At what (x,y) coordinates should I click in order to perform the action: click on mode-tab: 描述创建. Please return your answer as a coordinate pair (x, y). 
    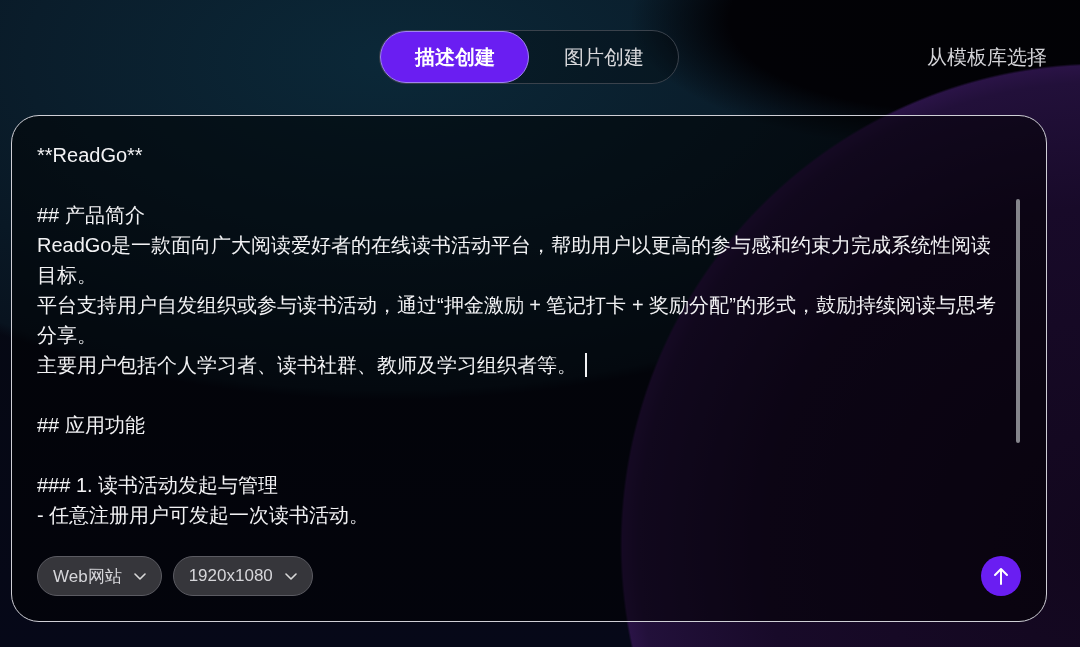
    Looking at the image, I should click on (454, 57).